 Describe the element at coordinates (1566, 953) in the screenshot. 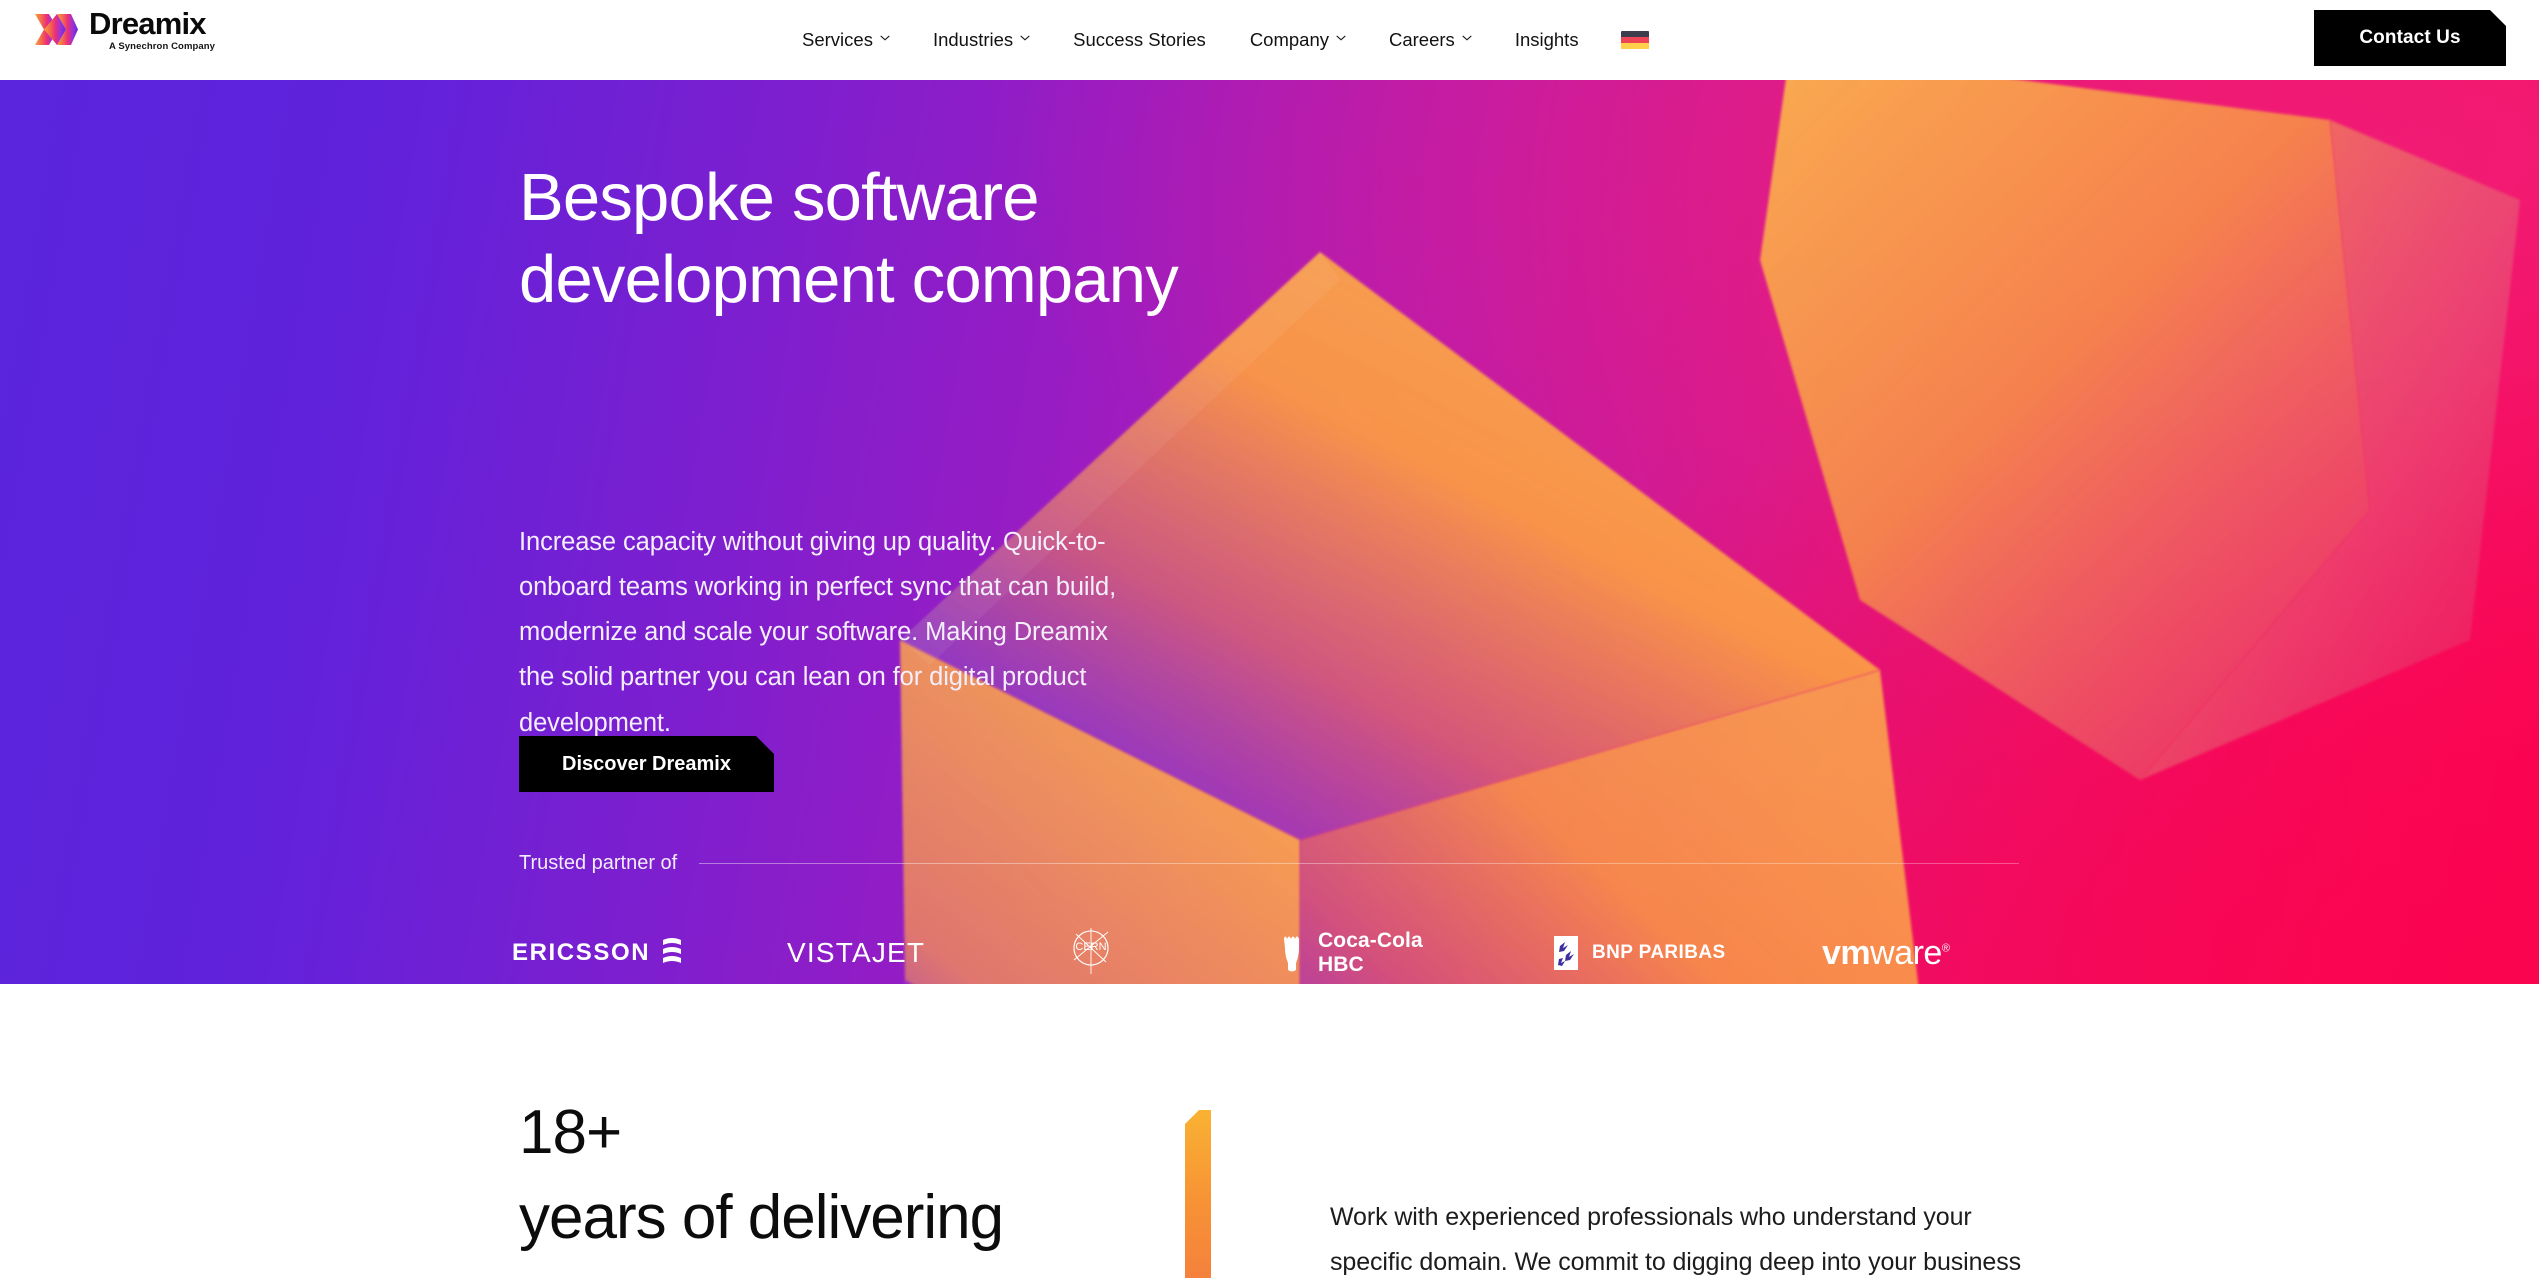

I see `bnp-paribas-logo-icon` at that location.